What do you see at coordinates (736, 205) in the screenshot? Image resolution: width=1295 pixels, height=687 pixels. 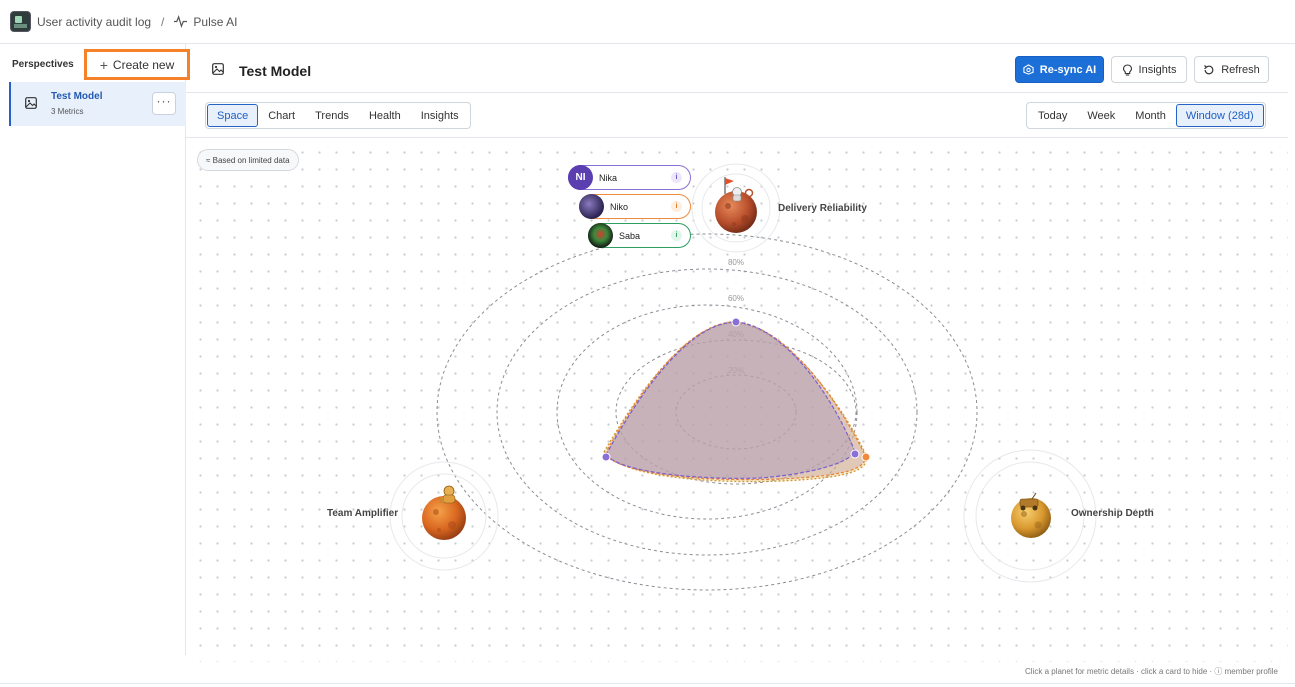 I see `planet-flag-icon` at bounding box center [736, 205].